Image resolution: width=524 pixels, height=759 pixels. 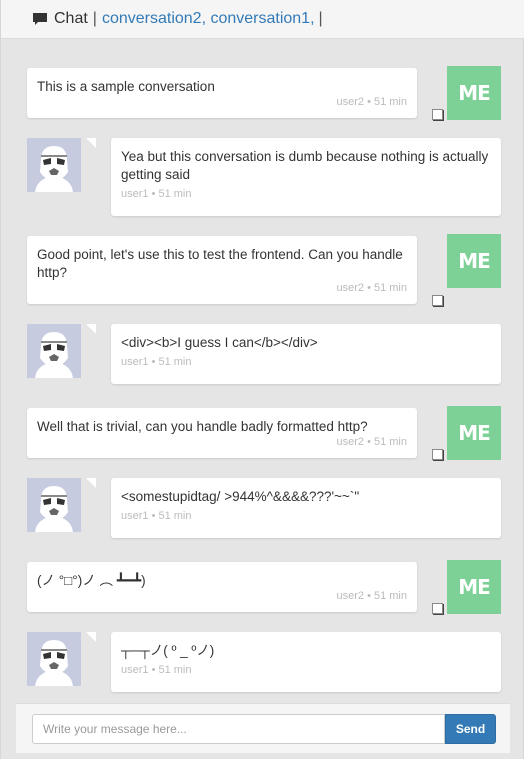 I want to click on message-row-incoming: ┬─┬ノ( º _ ºノ) user1 • 51 min, so click(x=262, y=662).